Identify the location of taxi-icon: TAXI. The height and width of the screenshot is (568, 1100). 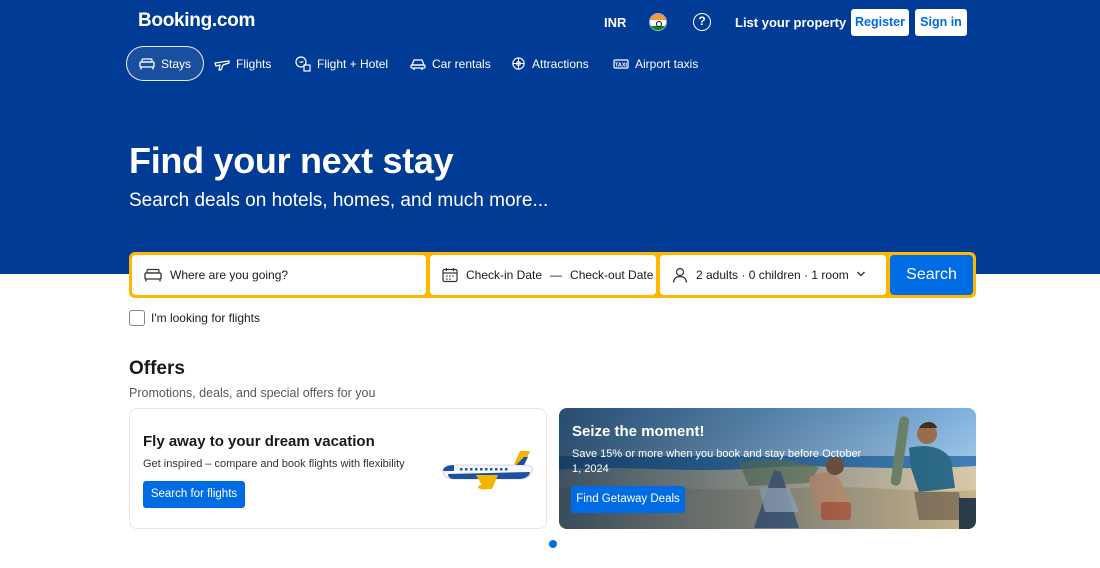
(621, 63).